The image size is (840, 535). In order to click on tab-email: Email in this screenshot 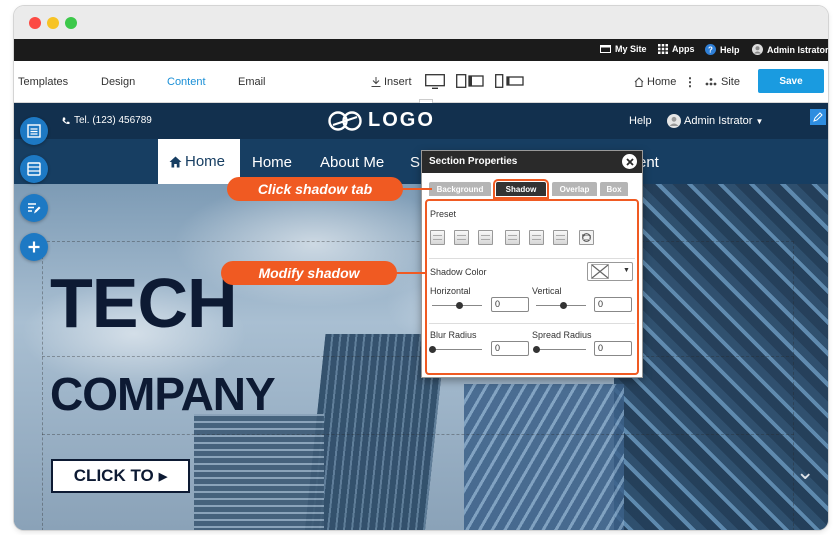, I will do `click(252, 82)`.